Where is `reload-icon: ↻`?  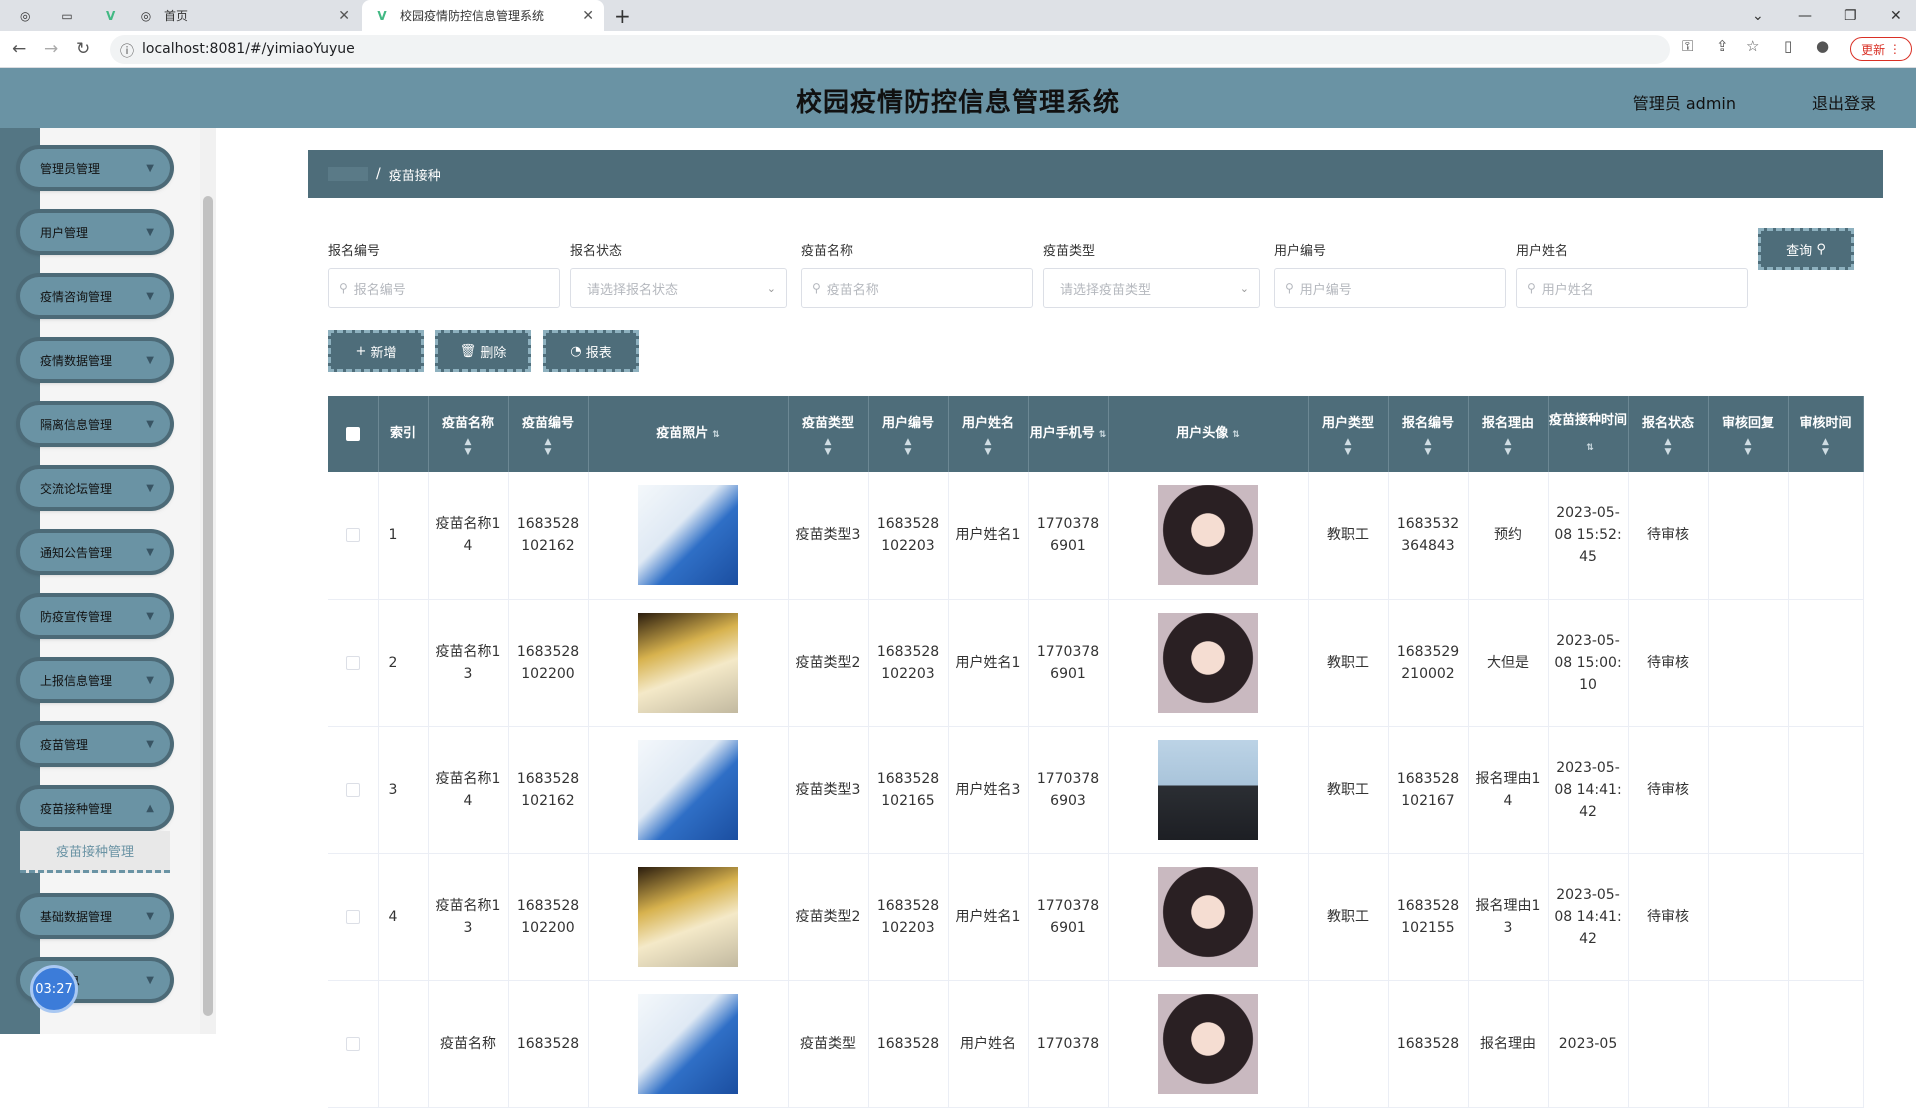 reload-icon: ↻ is located at coordinates (83, 49).